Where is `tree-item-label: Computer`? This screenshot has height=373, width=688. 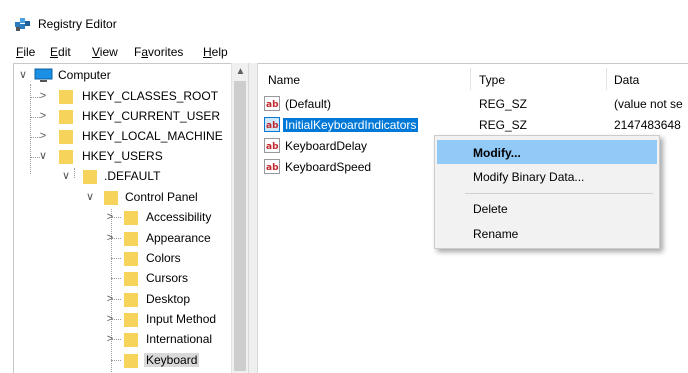
tree-item-label: Computer is located at coordinates (84, 75).